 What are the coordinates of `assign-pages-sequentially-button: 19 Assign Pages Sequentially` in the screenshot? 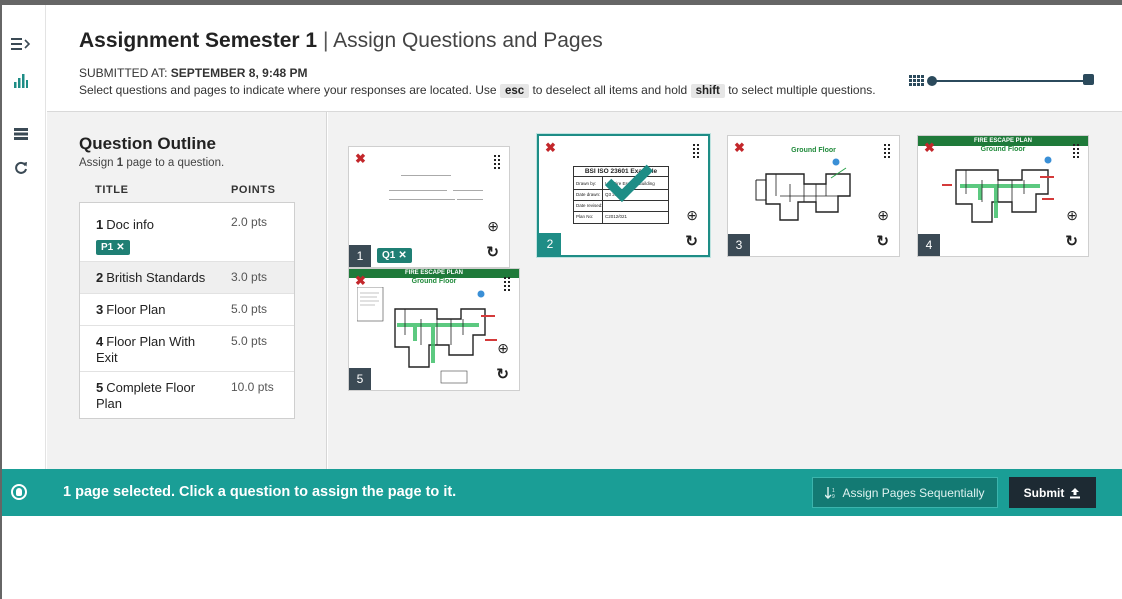 It's located at (905, 492).